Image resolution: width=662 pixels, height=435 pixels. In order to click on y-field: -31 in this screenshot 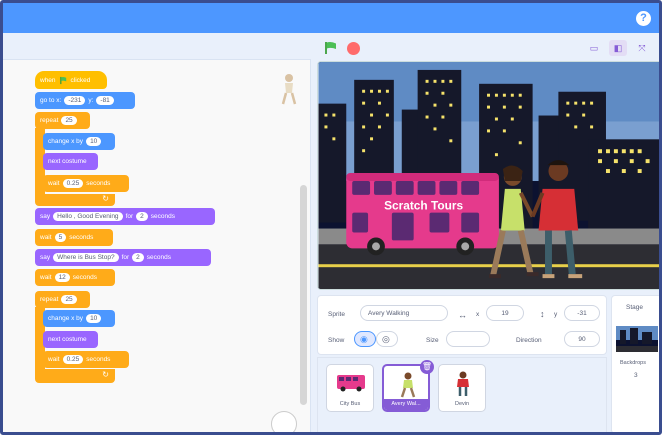, I will do `click(582, 313)`.